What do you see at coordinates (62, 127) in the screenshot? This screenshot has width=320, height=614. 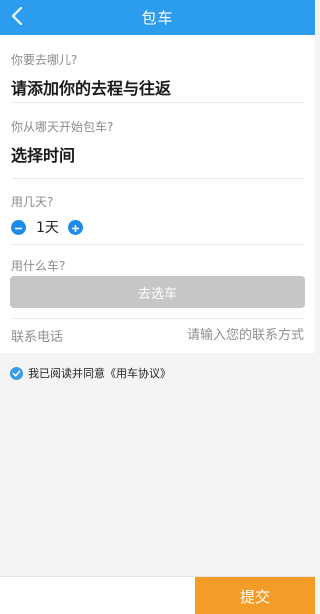 I see `start-date-label: 你从哪天开始包车?` at bounding box center [62, 127].